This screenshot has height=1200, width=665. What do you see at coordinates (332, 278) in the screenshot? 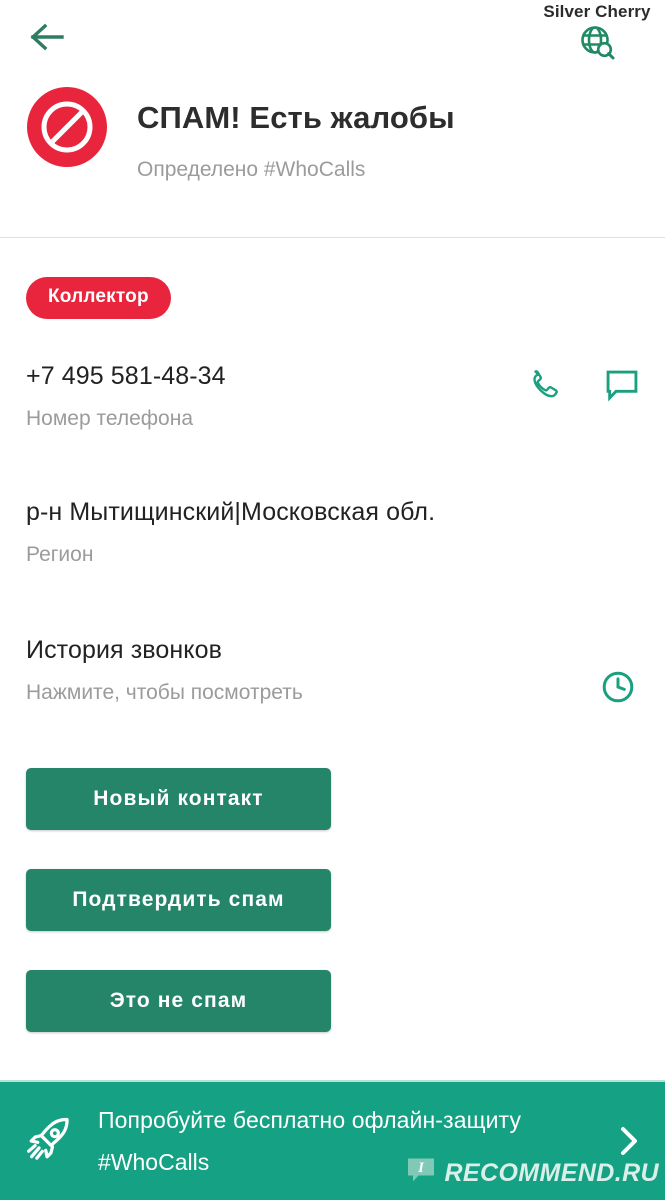
I see `badge-row: Коллектор` at bounding box center [332, 278].